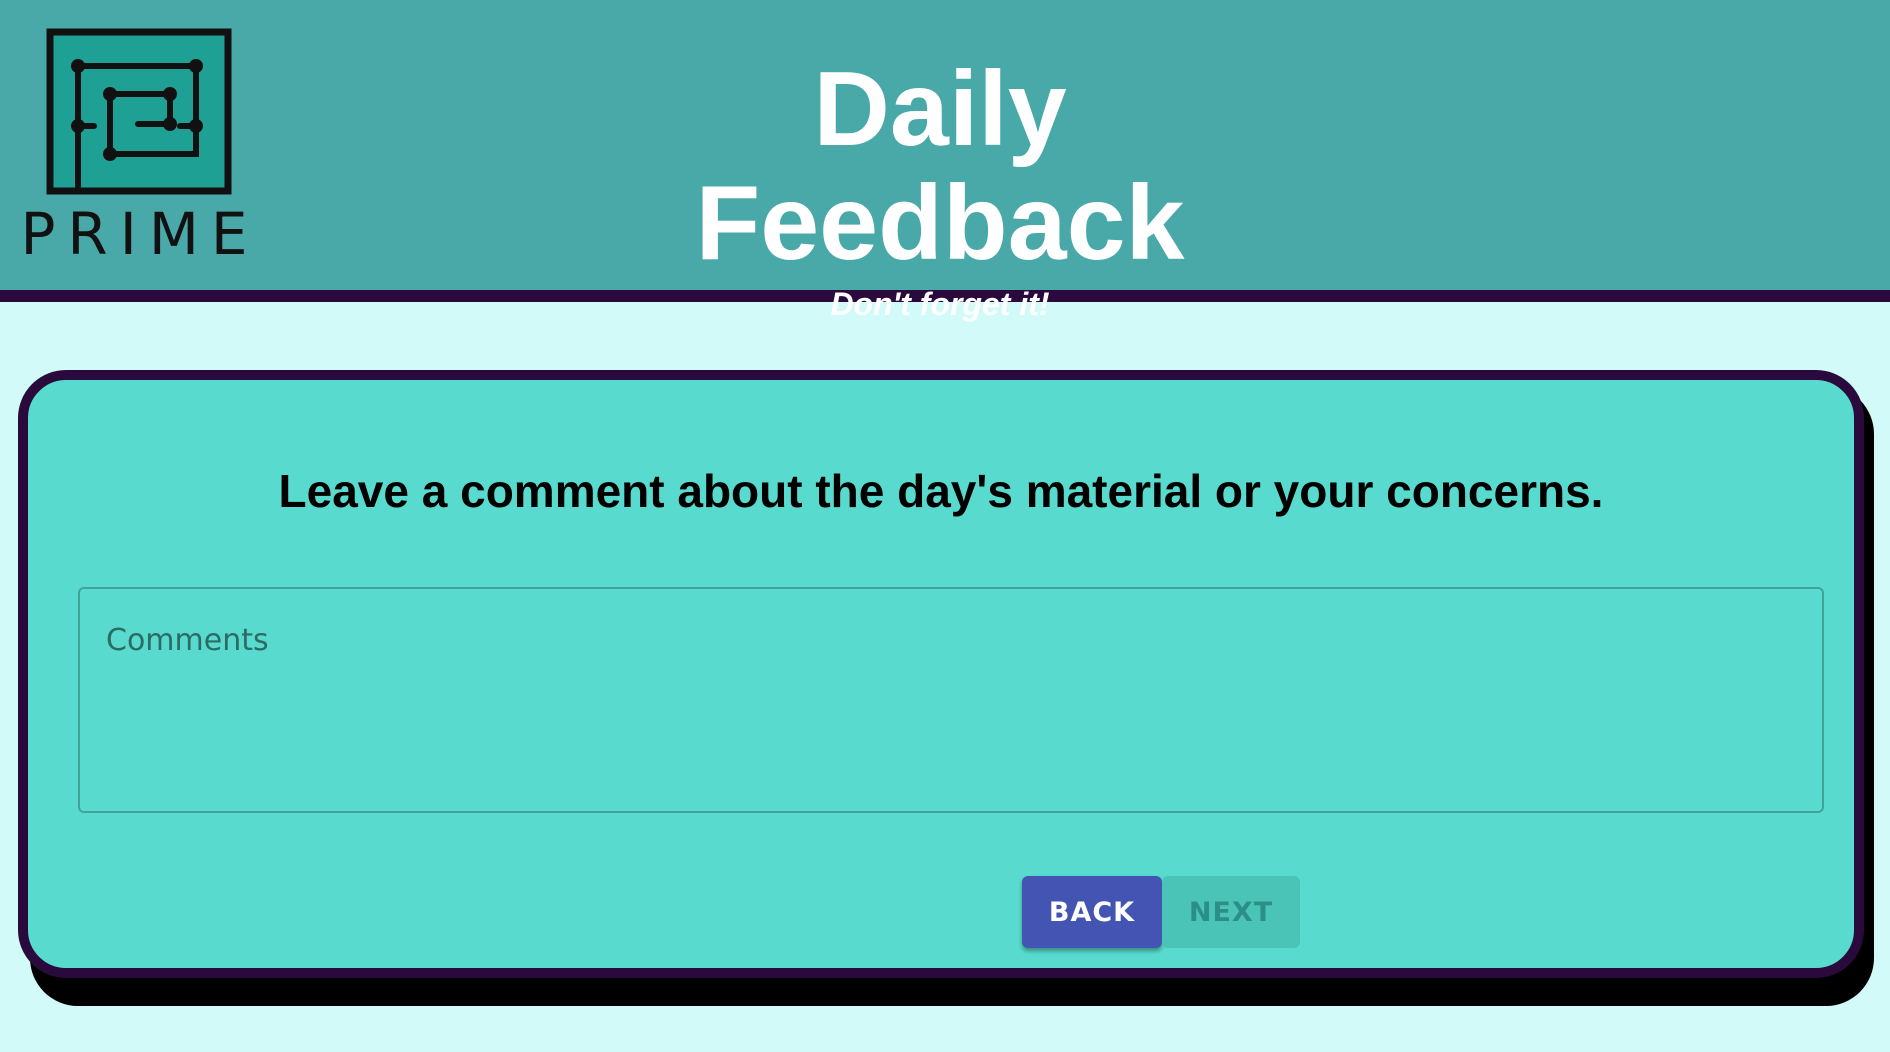  What do you see at coordinates (940, 304) in the screenshot?
I see `page-subtitle: Don't forget it!` at bounding box center [940, 304].